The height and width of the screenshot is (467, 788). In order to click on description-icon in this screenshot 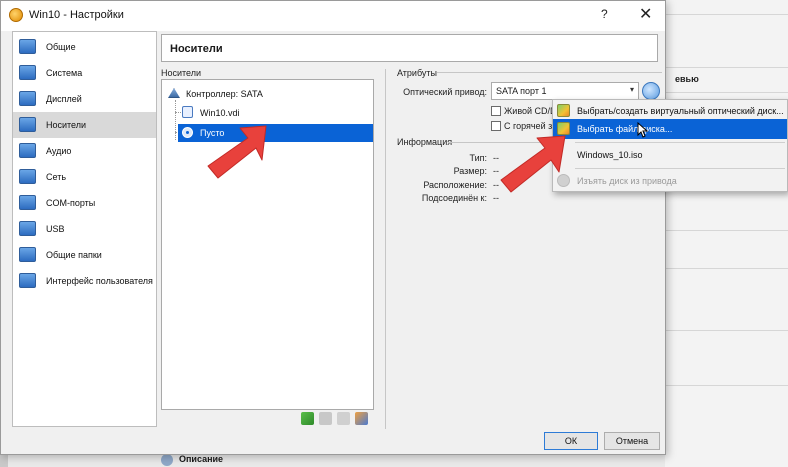, I will do `click(167, 460)`.